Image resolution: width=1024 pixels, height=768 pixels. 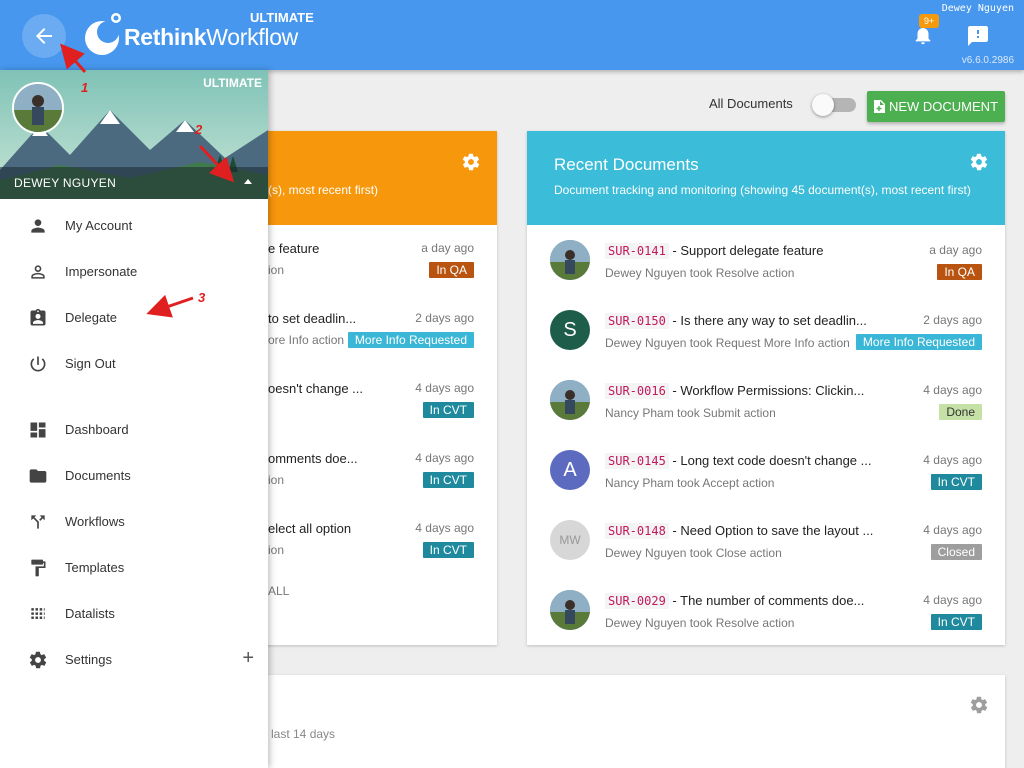 I want to click on arrow-left-icon, so click(x=44, y=36).